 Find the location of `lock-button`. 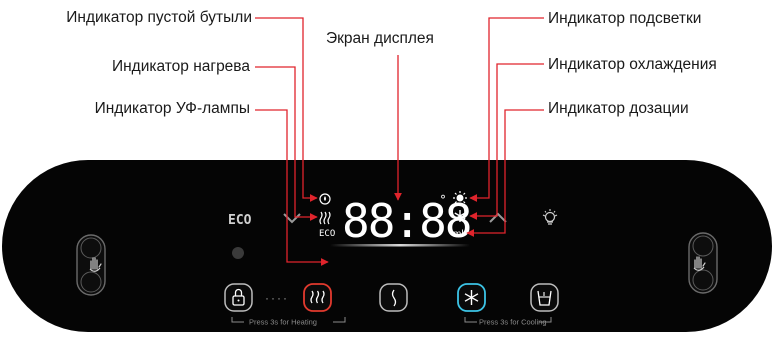

lock-button is located at coordinates (238, 297).